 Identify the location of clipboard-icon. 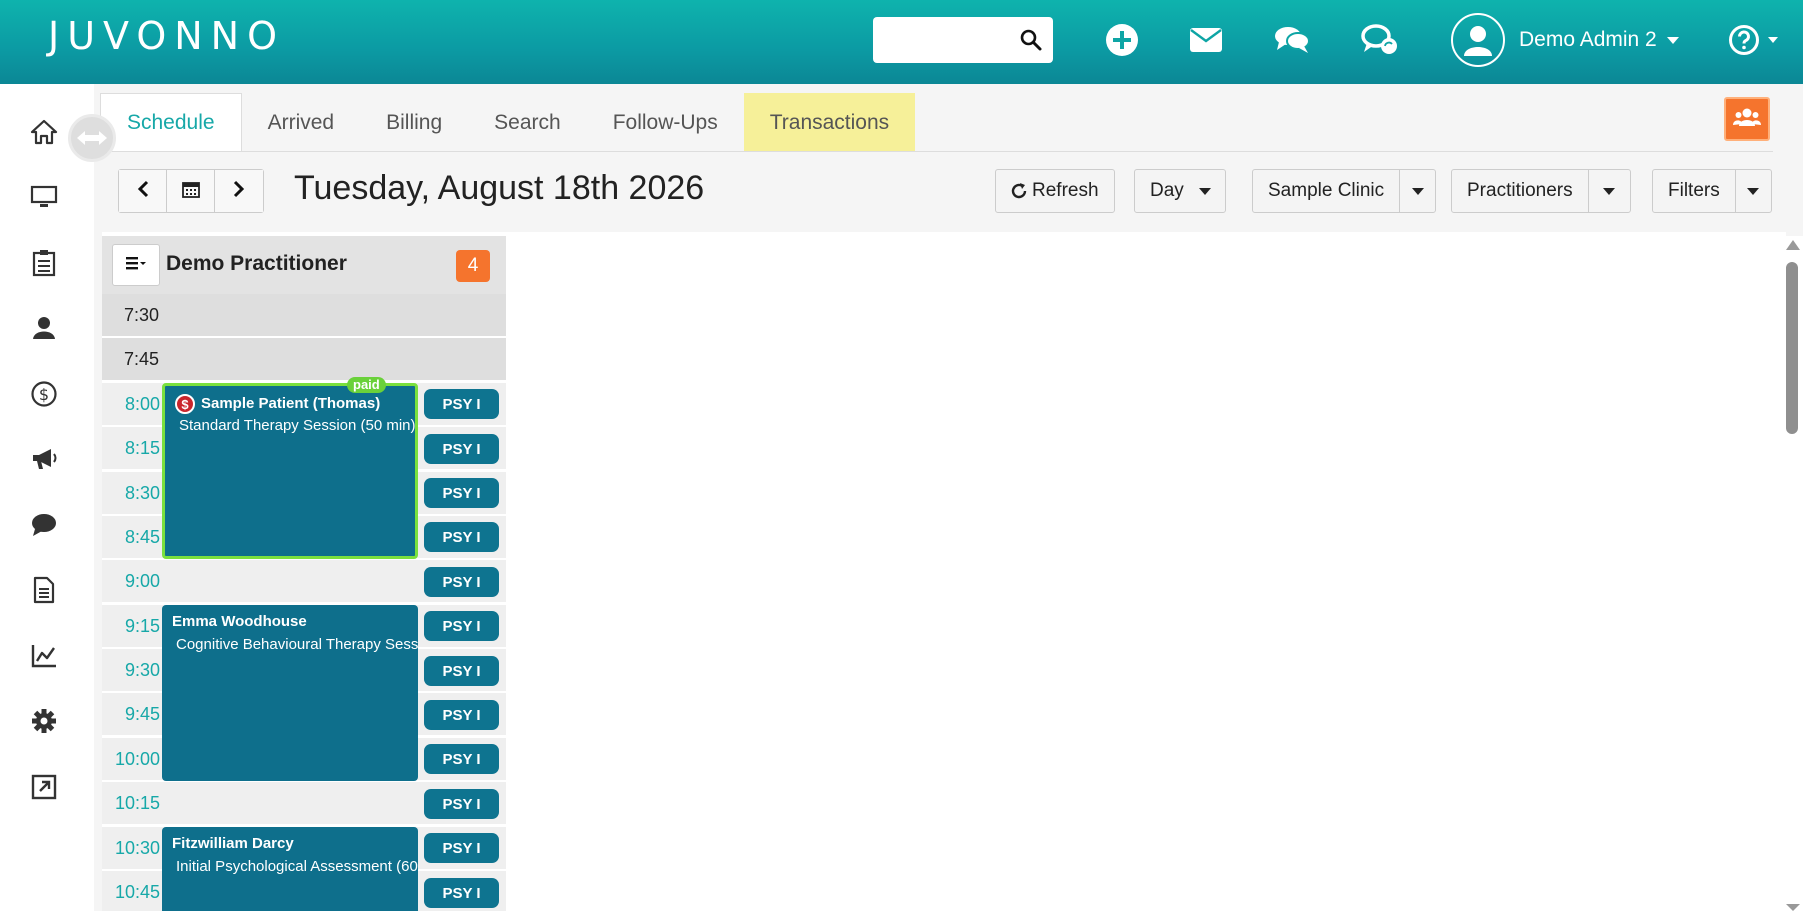
(44, 263).